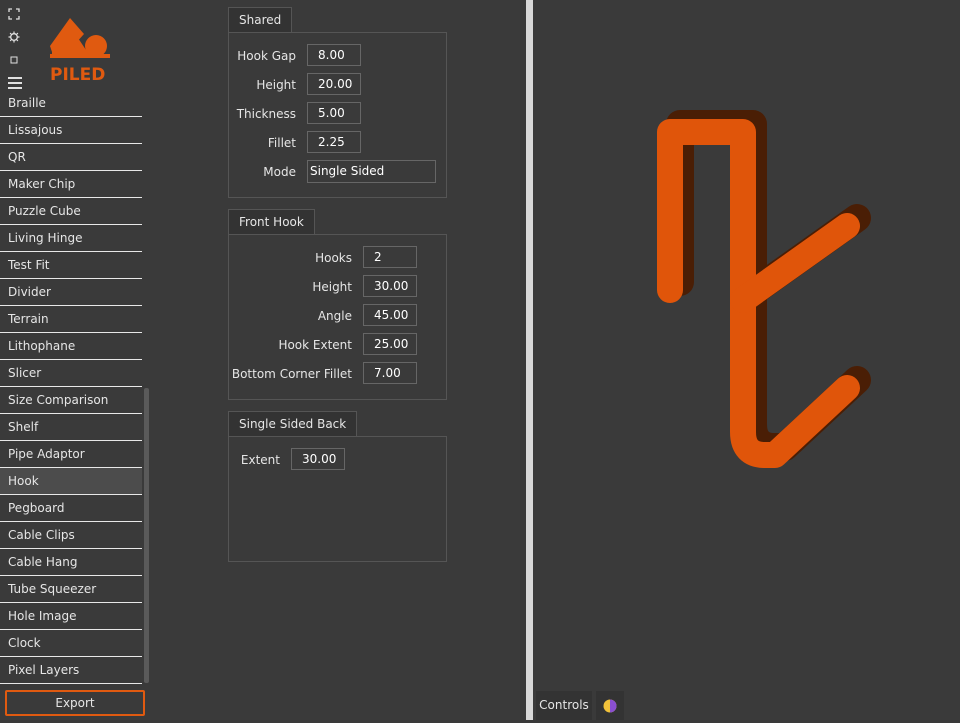 The width and height of the screenshot is (960, 723). I want to click on tab-front-hook: Front Hook, so click(271, 222).